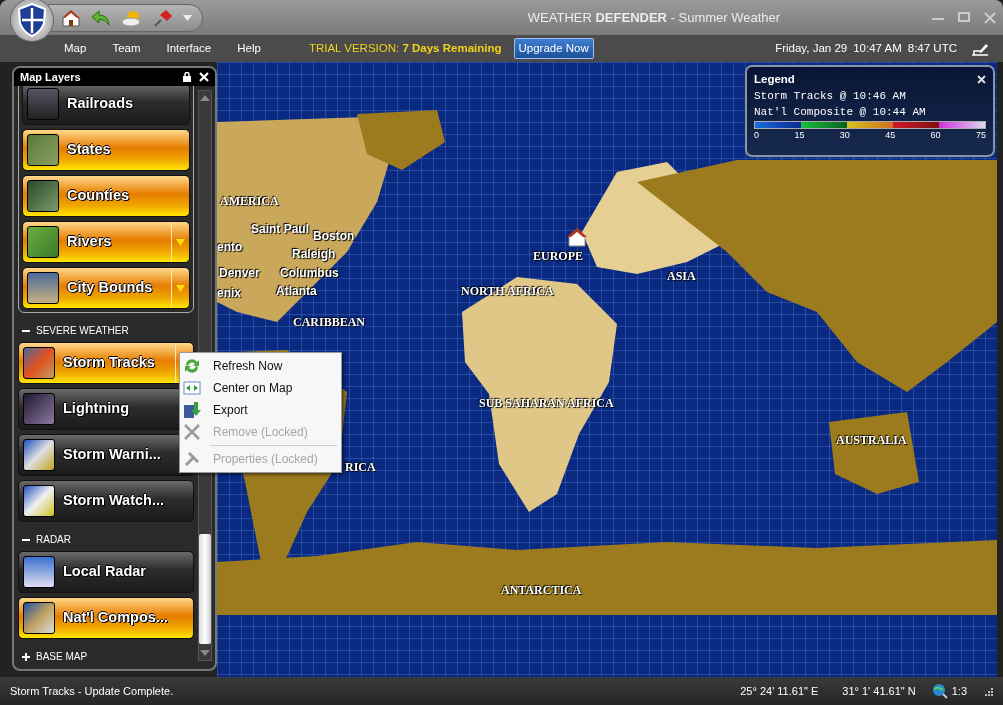  Describe the element at coordinates (32, 19) in the screenshot. I see `shield-logo-icon` at that location.